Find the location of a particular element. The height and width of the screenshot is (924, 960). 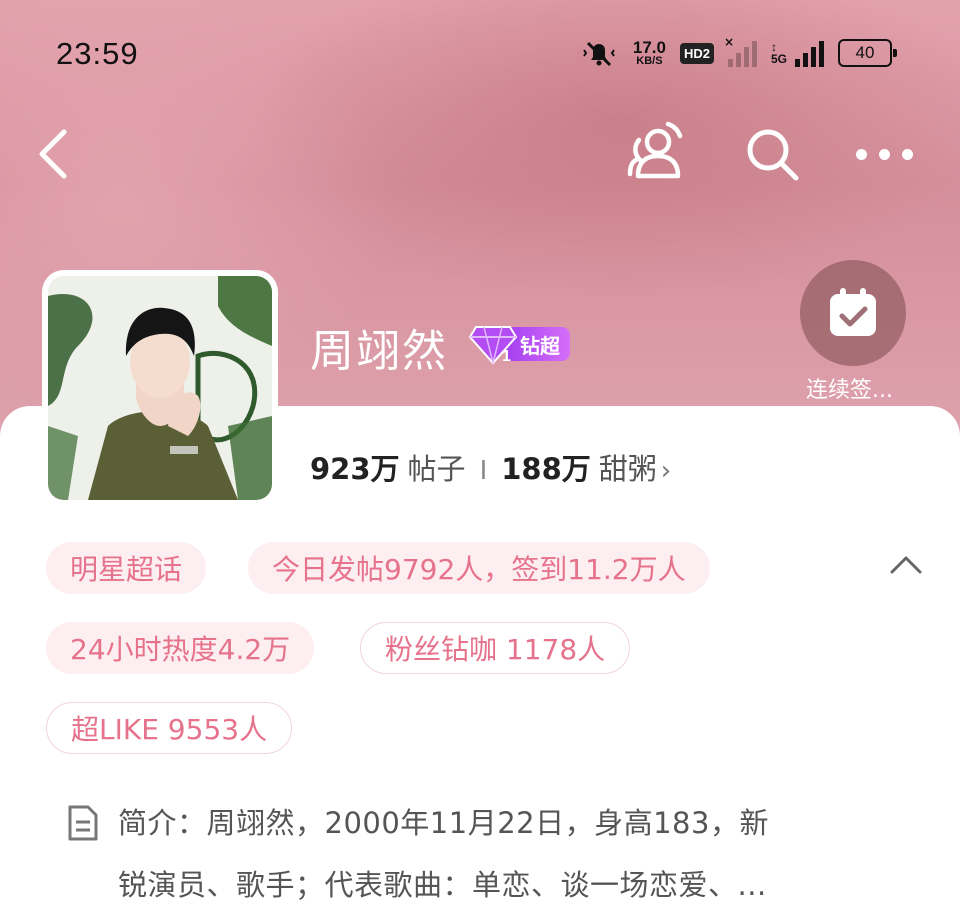

avatar is located at coordinates (160, 388).